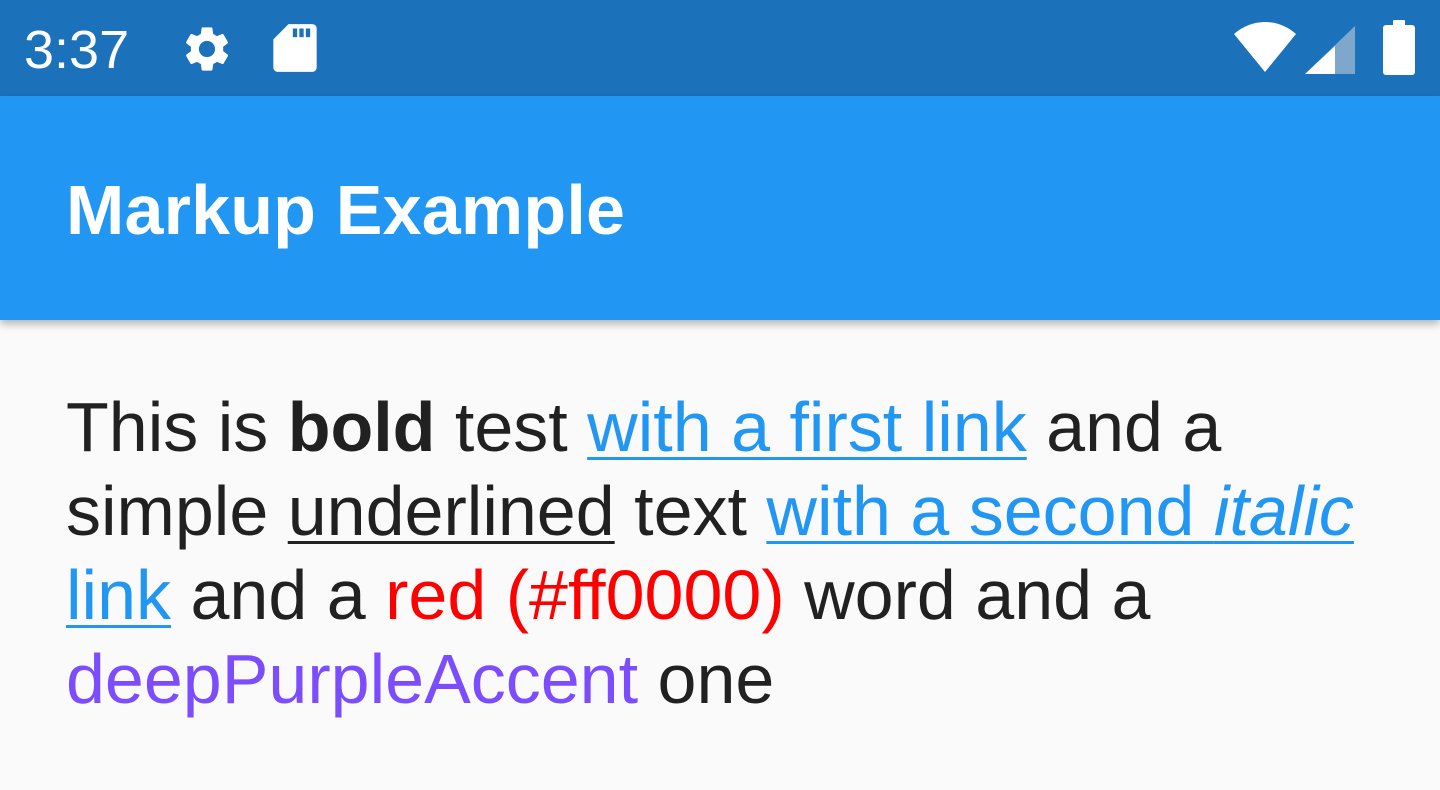 The image size is (1440, 790). I want to click on text-segment: and a, so click(278, 595).